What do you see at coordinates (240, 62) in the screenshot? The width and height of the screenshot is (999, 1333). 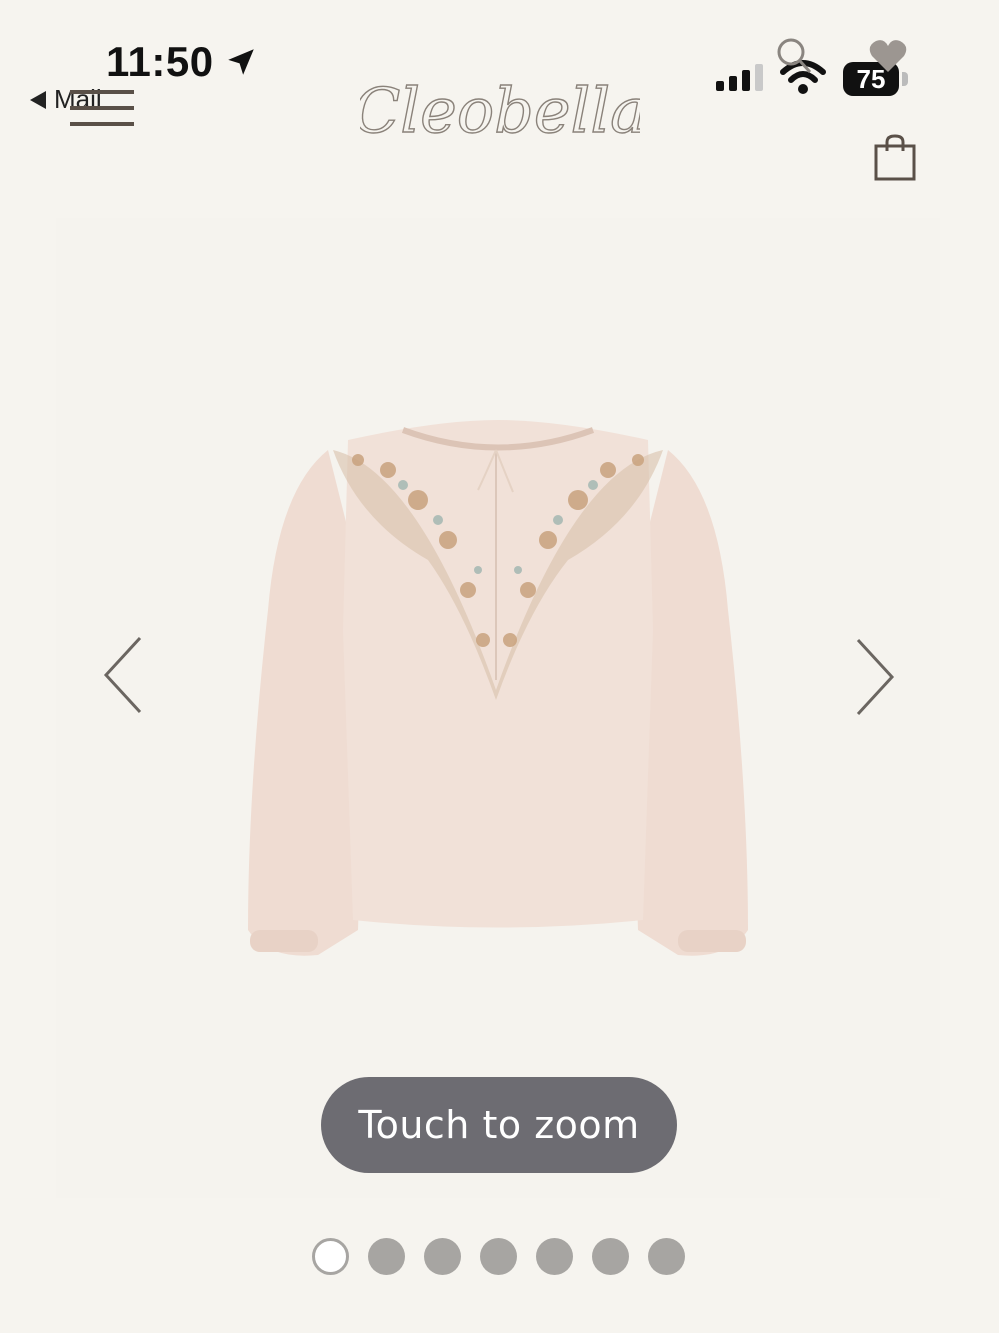 I see `location-arrow-icon` at bounding box center [240, 62].